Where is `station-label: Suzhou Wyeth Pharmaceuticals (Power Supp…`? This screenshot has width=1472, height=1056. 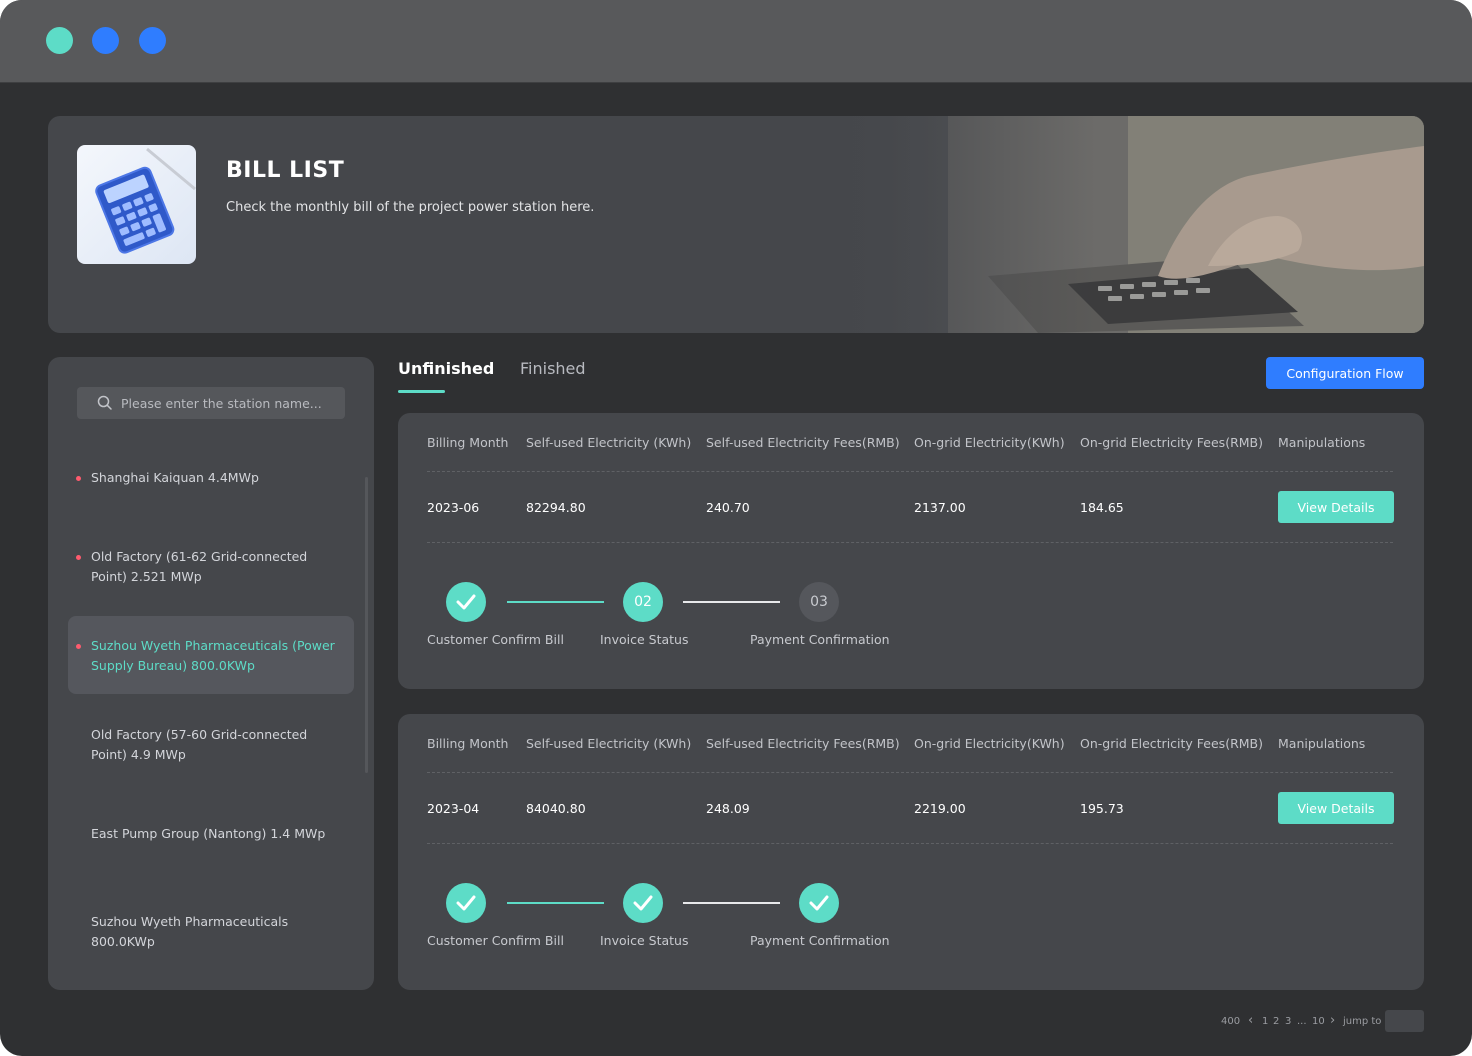 station-label: Suzhou Wyeth Pharmaceuticals (Power Supp… is located at coordinates (213, 655).